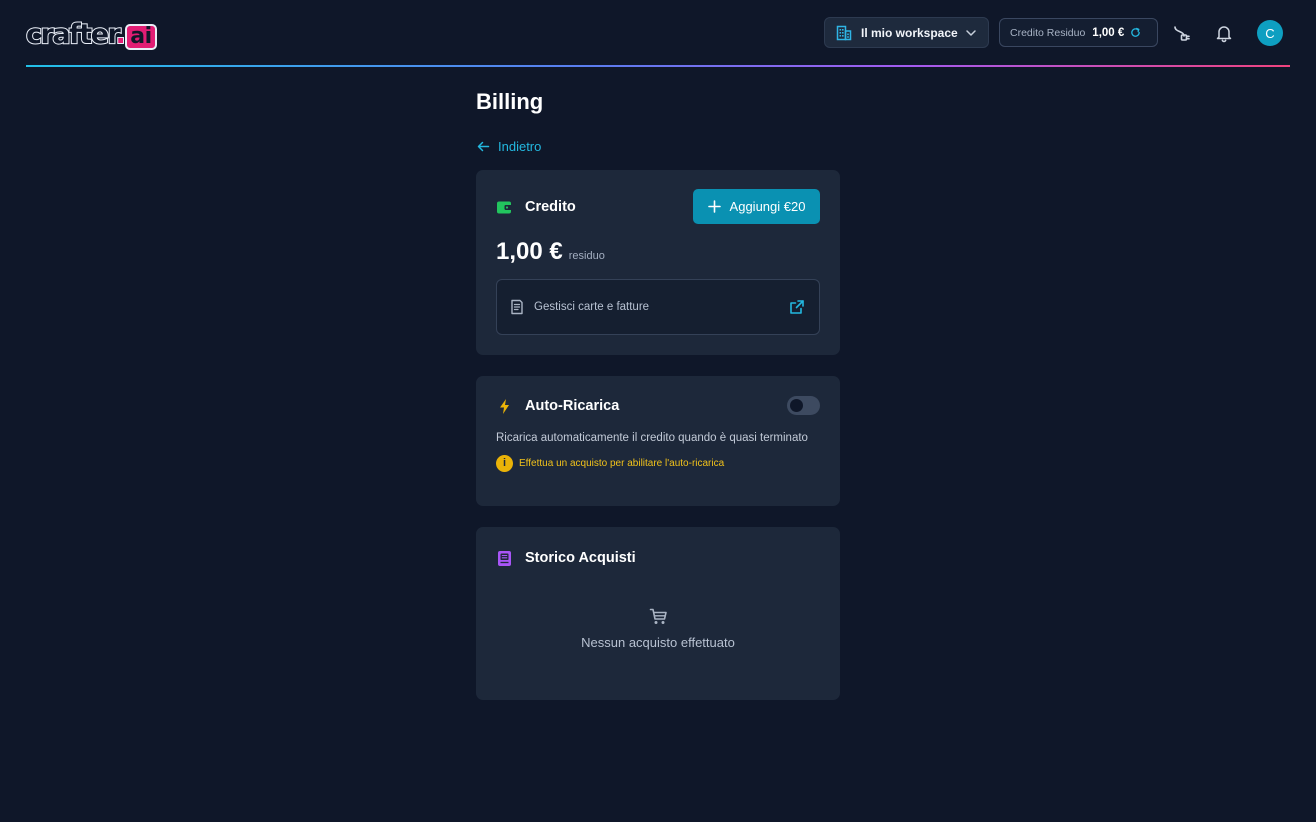 The height and width of the screenshot is (822, 1316). I want to click on manage-cards-invoices-link: Gestisci carte e fatture, so click(658, 307).